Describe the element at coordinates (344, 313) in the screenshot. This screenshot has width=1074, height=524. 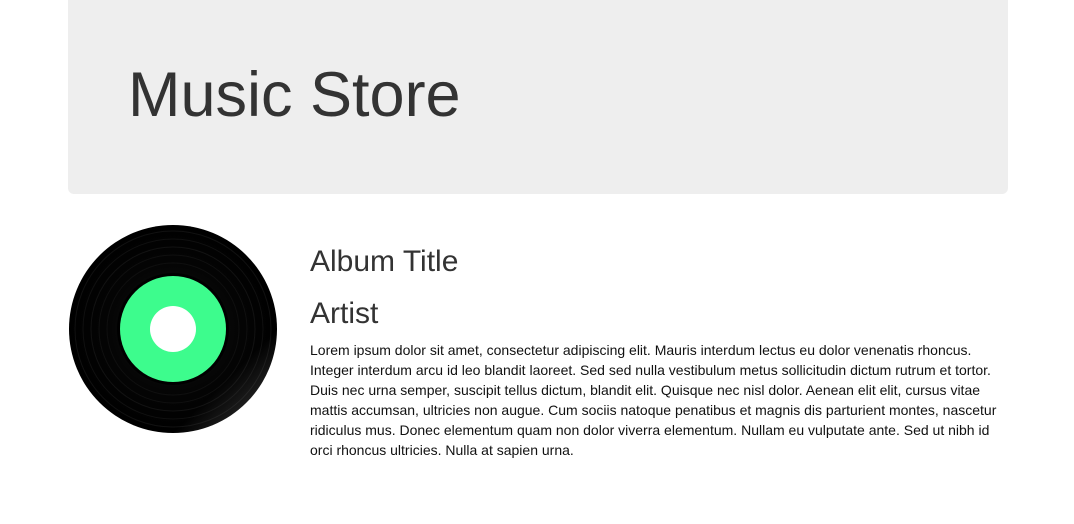
I see `album-artist: Artist` at that location.